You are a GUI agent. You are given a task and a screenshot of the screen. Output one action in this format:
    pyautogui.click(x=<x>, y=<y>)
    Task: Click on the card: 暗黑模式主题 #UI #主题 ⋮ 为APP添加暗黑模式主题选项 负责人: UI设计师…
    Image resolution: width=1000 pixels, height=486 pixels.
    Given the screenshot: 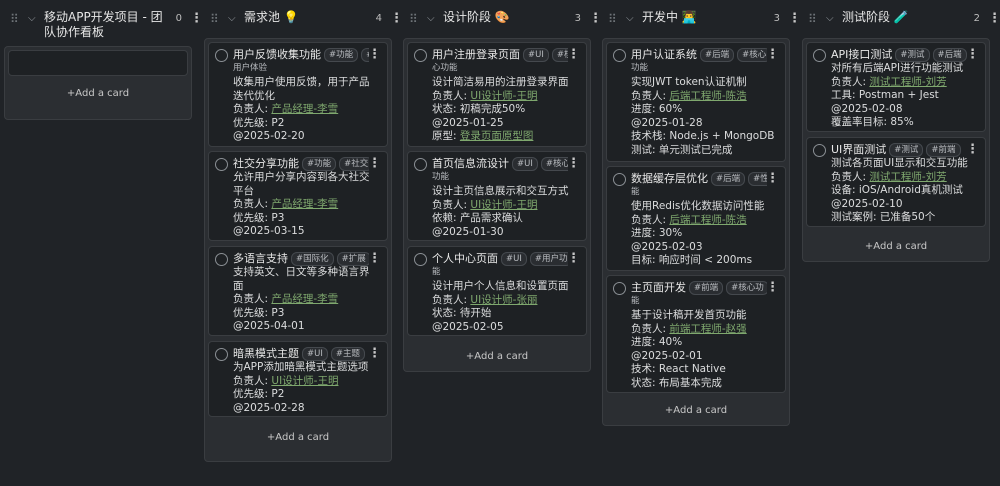 What is the action you would take?
    pyautogui.click(x=298, y=379)
    